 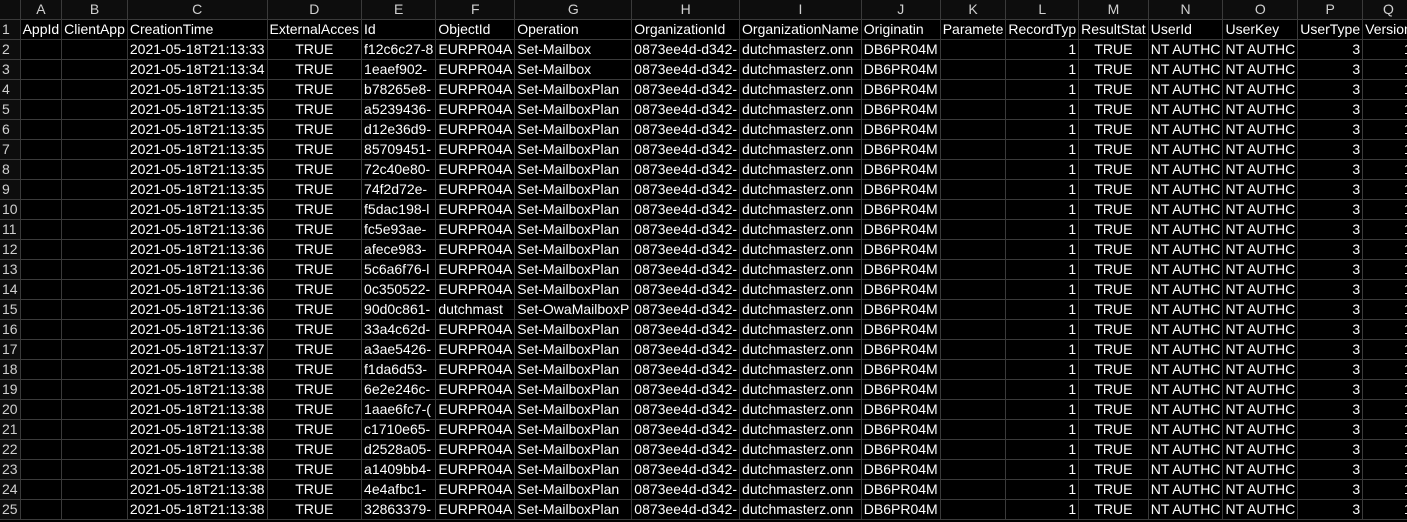 What do you see at coordinates (197, 269) in the screenshot?
I see `cell: 2021-05-18T21:13:36` at bounding box center [197, 269].